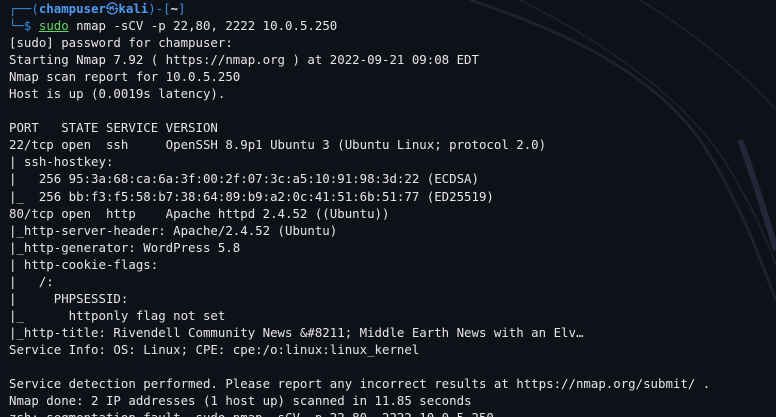 This screenshot has height=417, width=776. I want to click on output-line: |_http-generator: WordPress 5.8, so click(125, 247).